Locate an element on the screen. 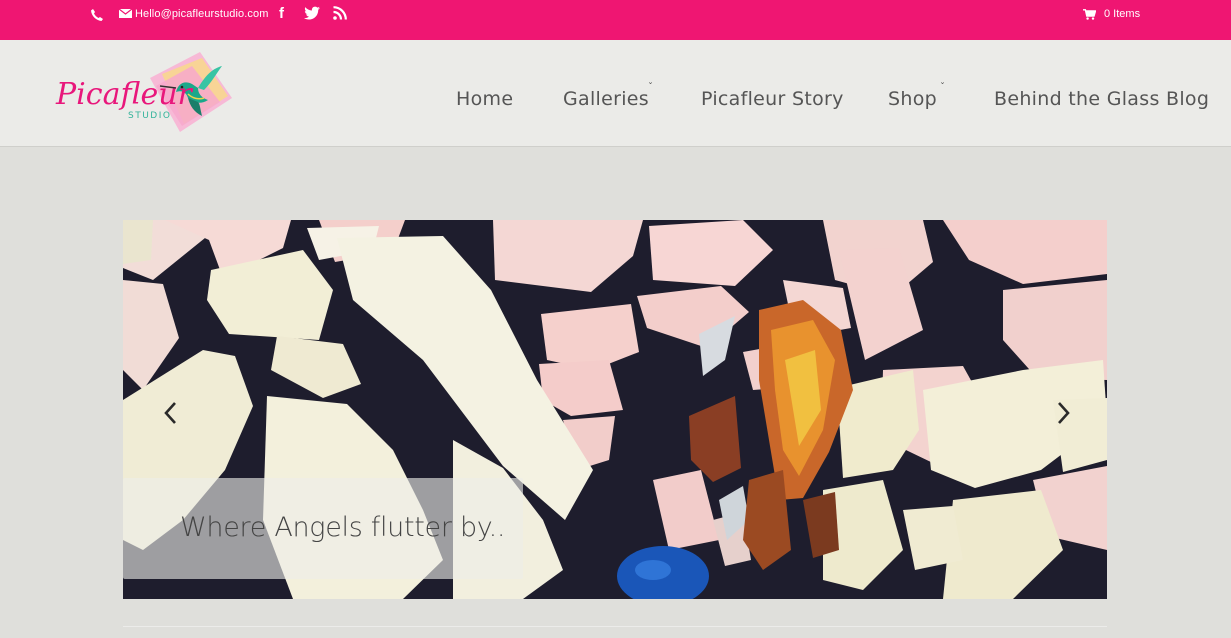 The image size is (1231, 638). email-link: Hello@picafleurstudio.com is located at coordinates (202, 14).